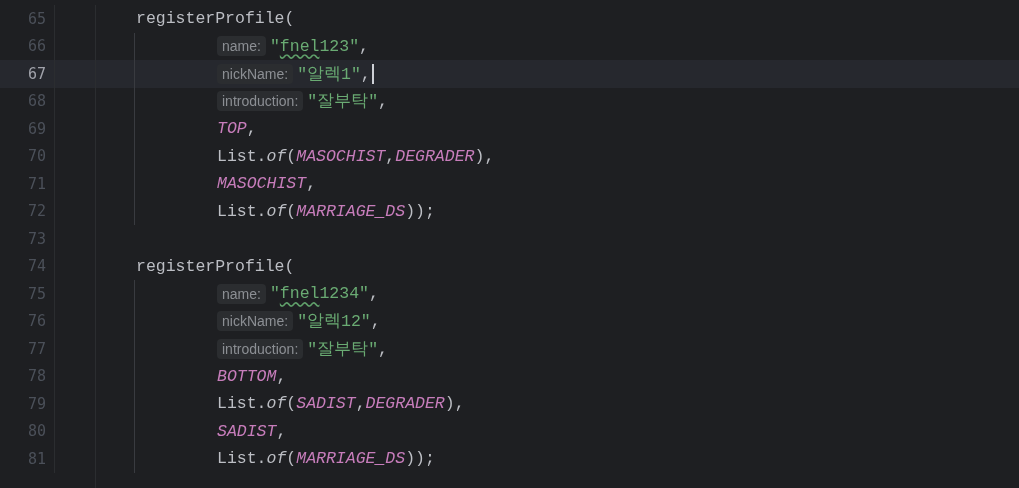 The width and height of the screenshot is (1019, 488). What do you see at coordinates (341, 404) in the screenshot?
I see `code-text: List.of(SADIST,DEGRADER),` at bounding box center [341, 404].